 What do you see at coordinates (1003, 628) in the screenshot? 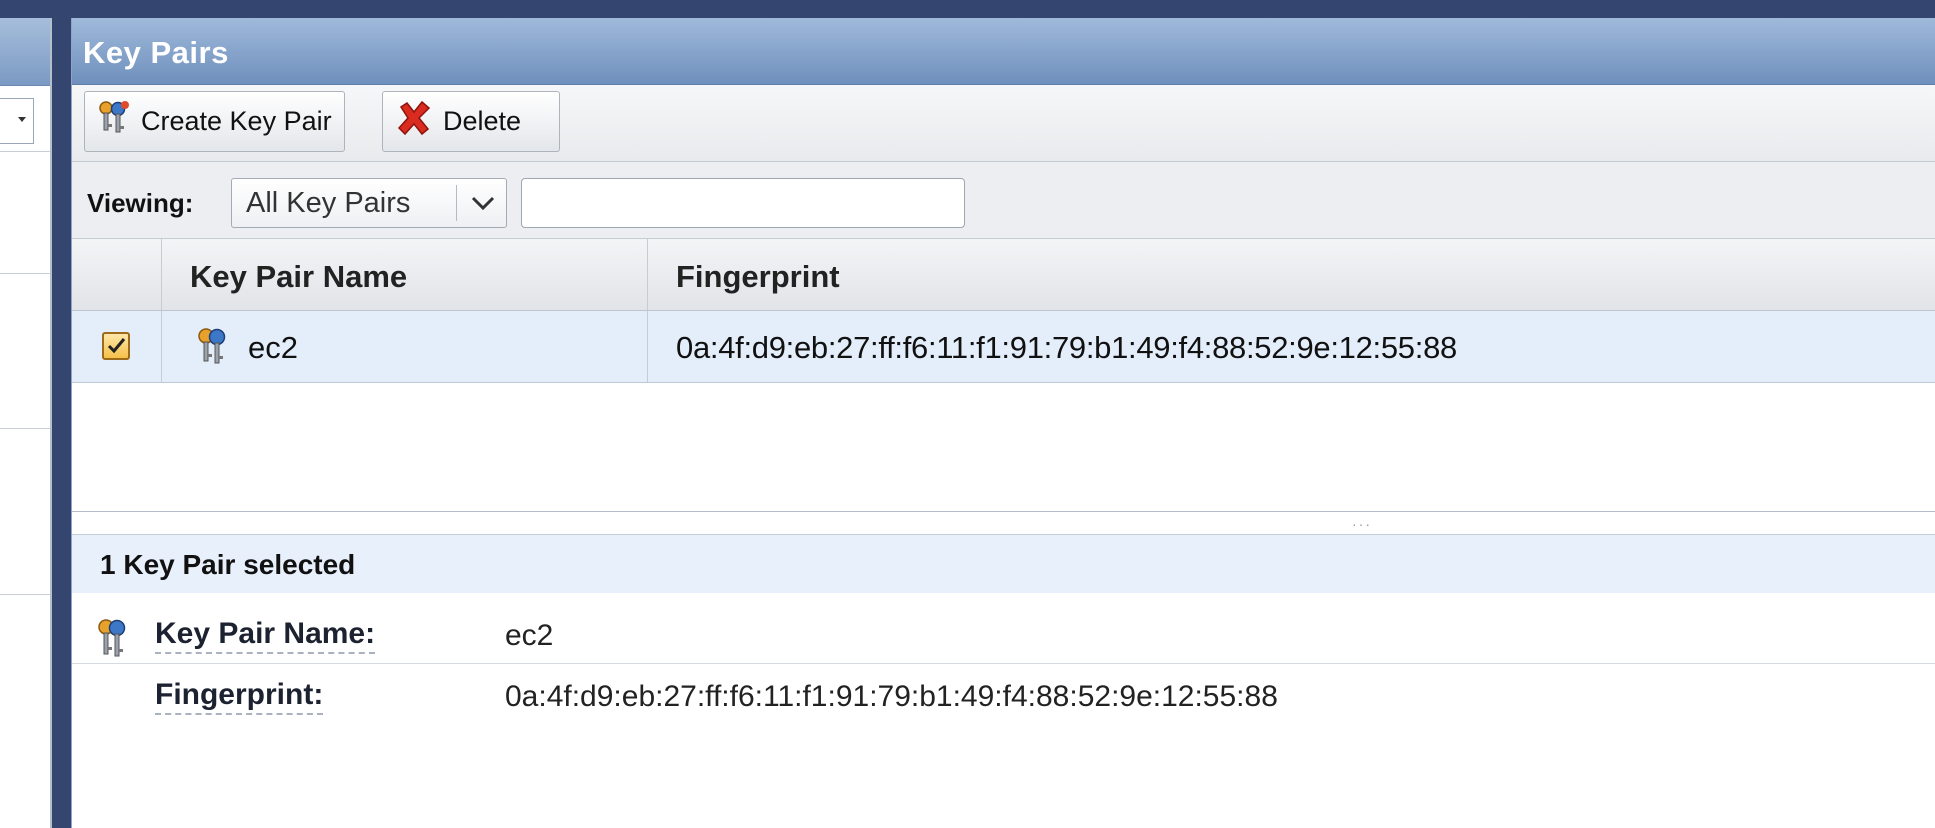
I see `detail-row-name: Key Pair Name: ec2` at bounding box center [1003, 628].